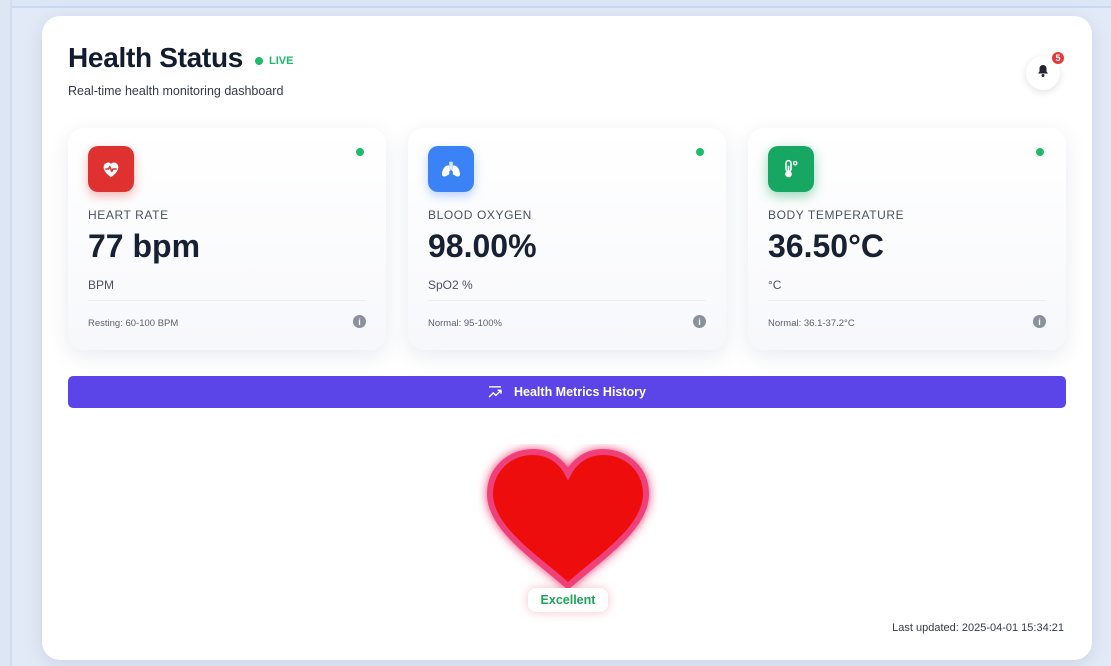  I want to click on live-dot-icon, so click(259, 61).